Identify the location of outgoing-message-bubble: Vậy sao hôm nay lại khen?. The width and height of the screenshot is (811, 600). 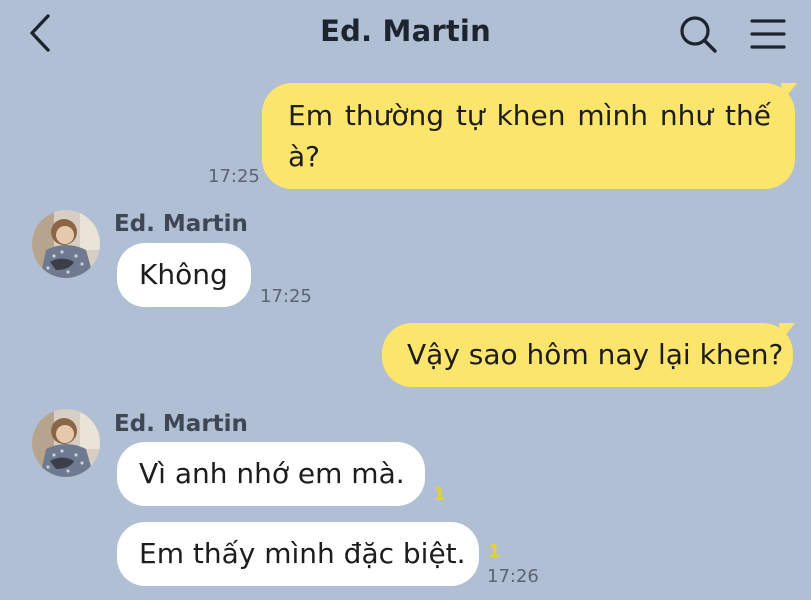
(587, 355).